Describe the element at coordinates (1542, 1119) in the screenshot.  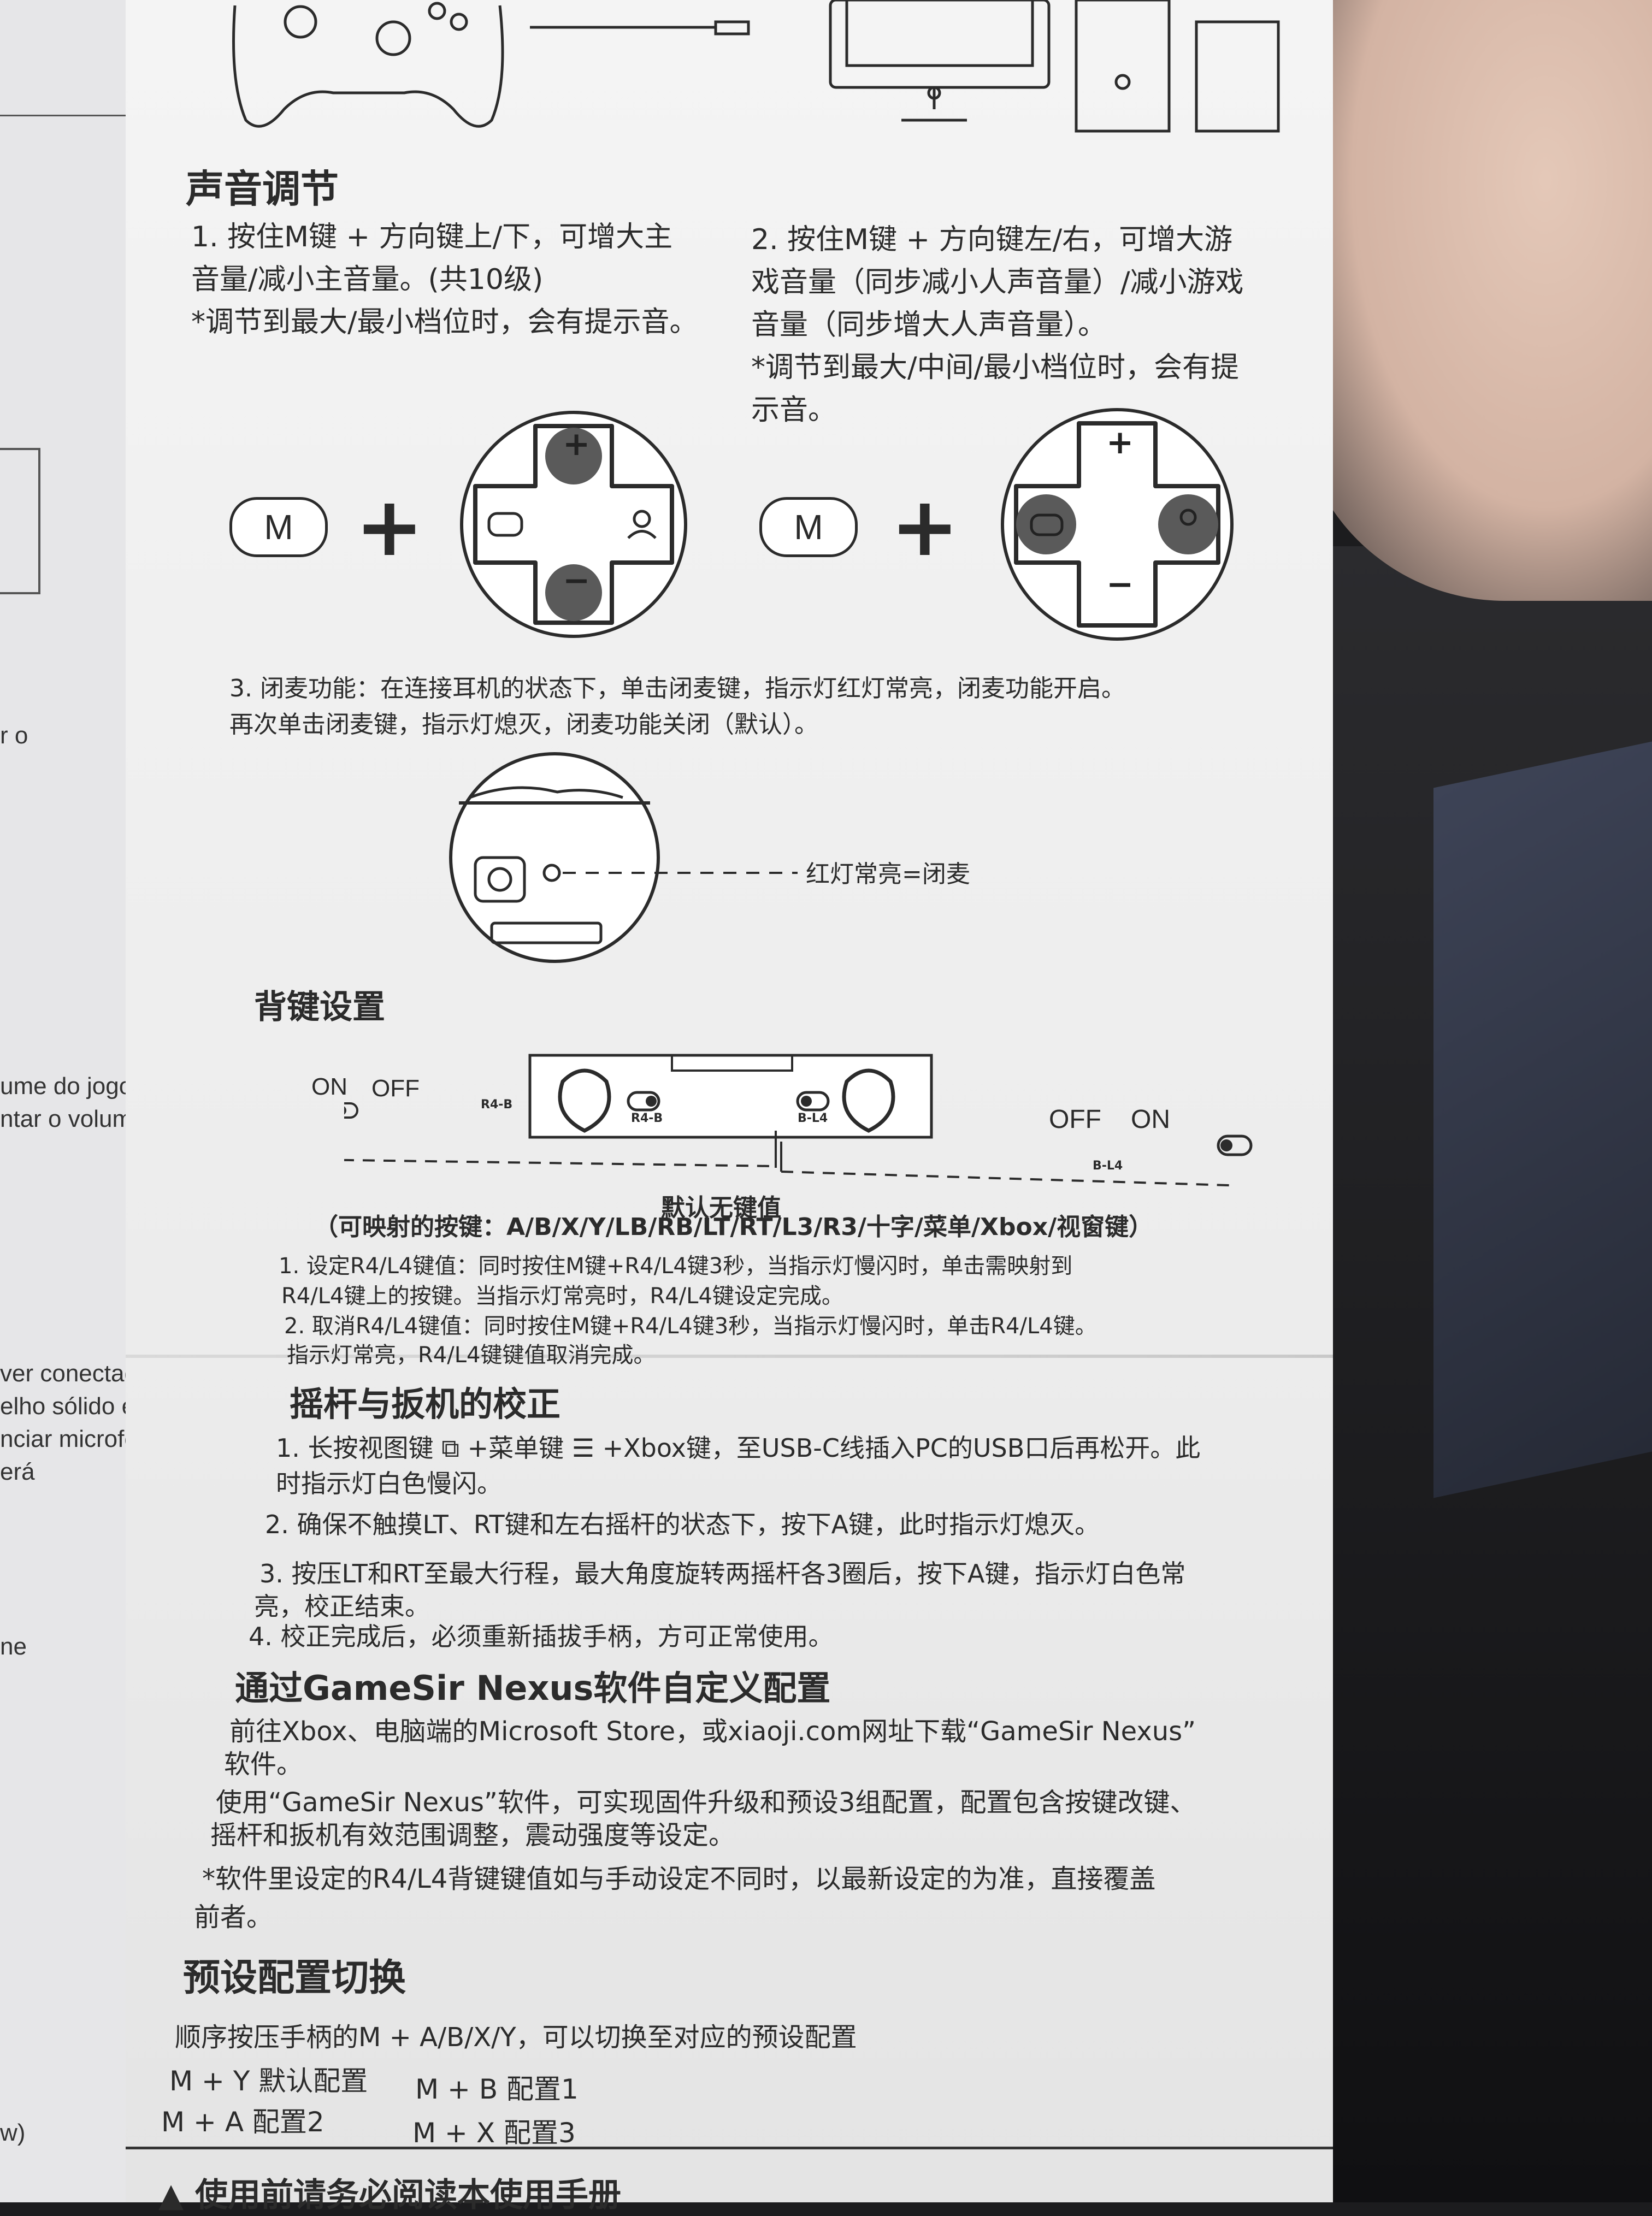
I see `background-cloth` at that location.